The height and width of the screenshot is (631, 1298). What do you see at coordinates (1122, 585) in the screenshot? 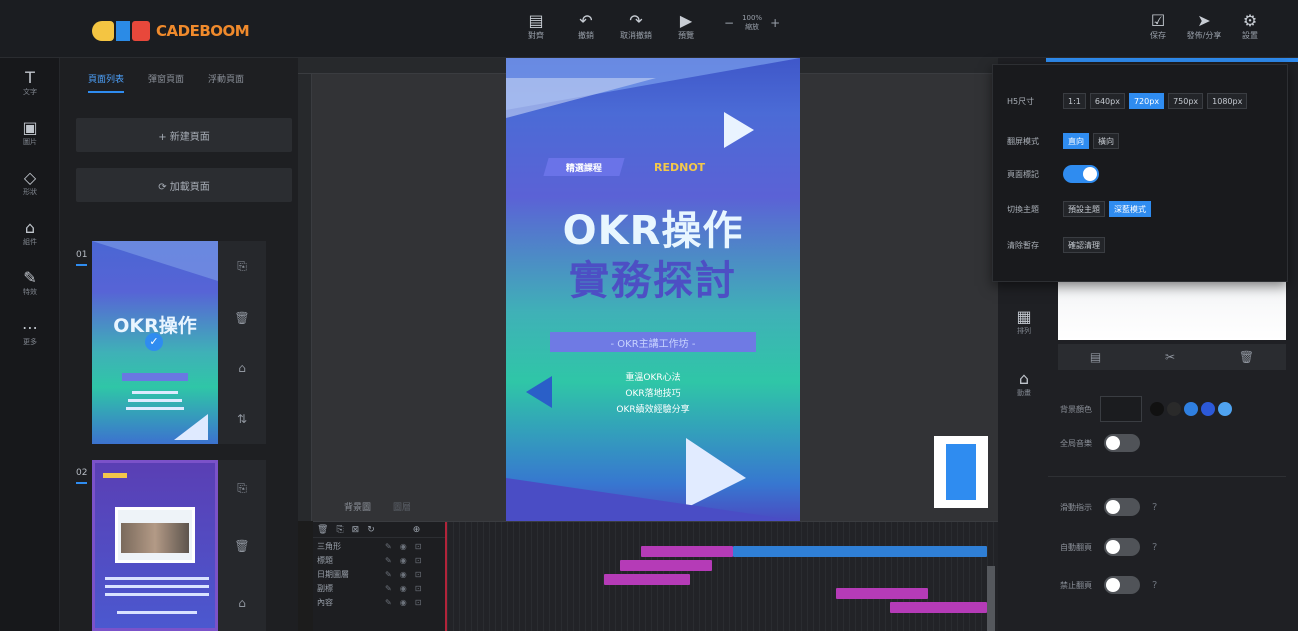
I see `noflip-toggle` at bounding box center [1122, 585].